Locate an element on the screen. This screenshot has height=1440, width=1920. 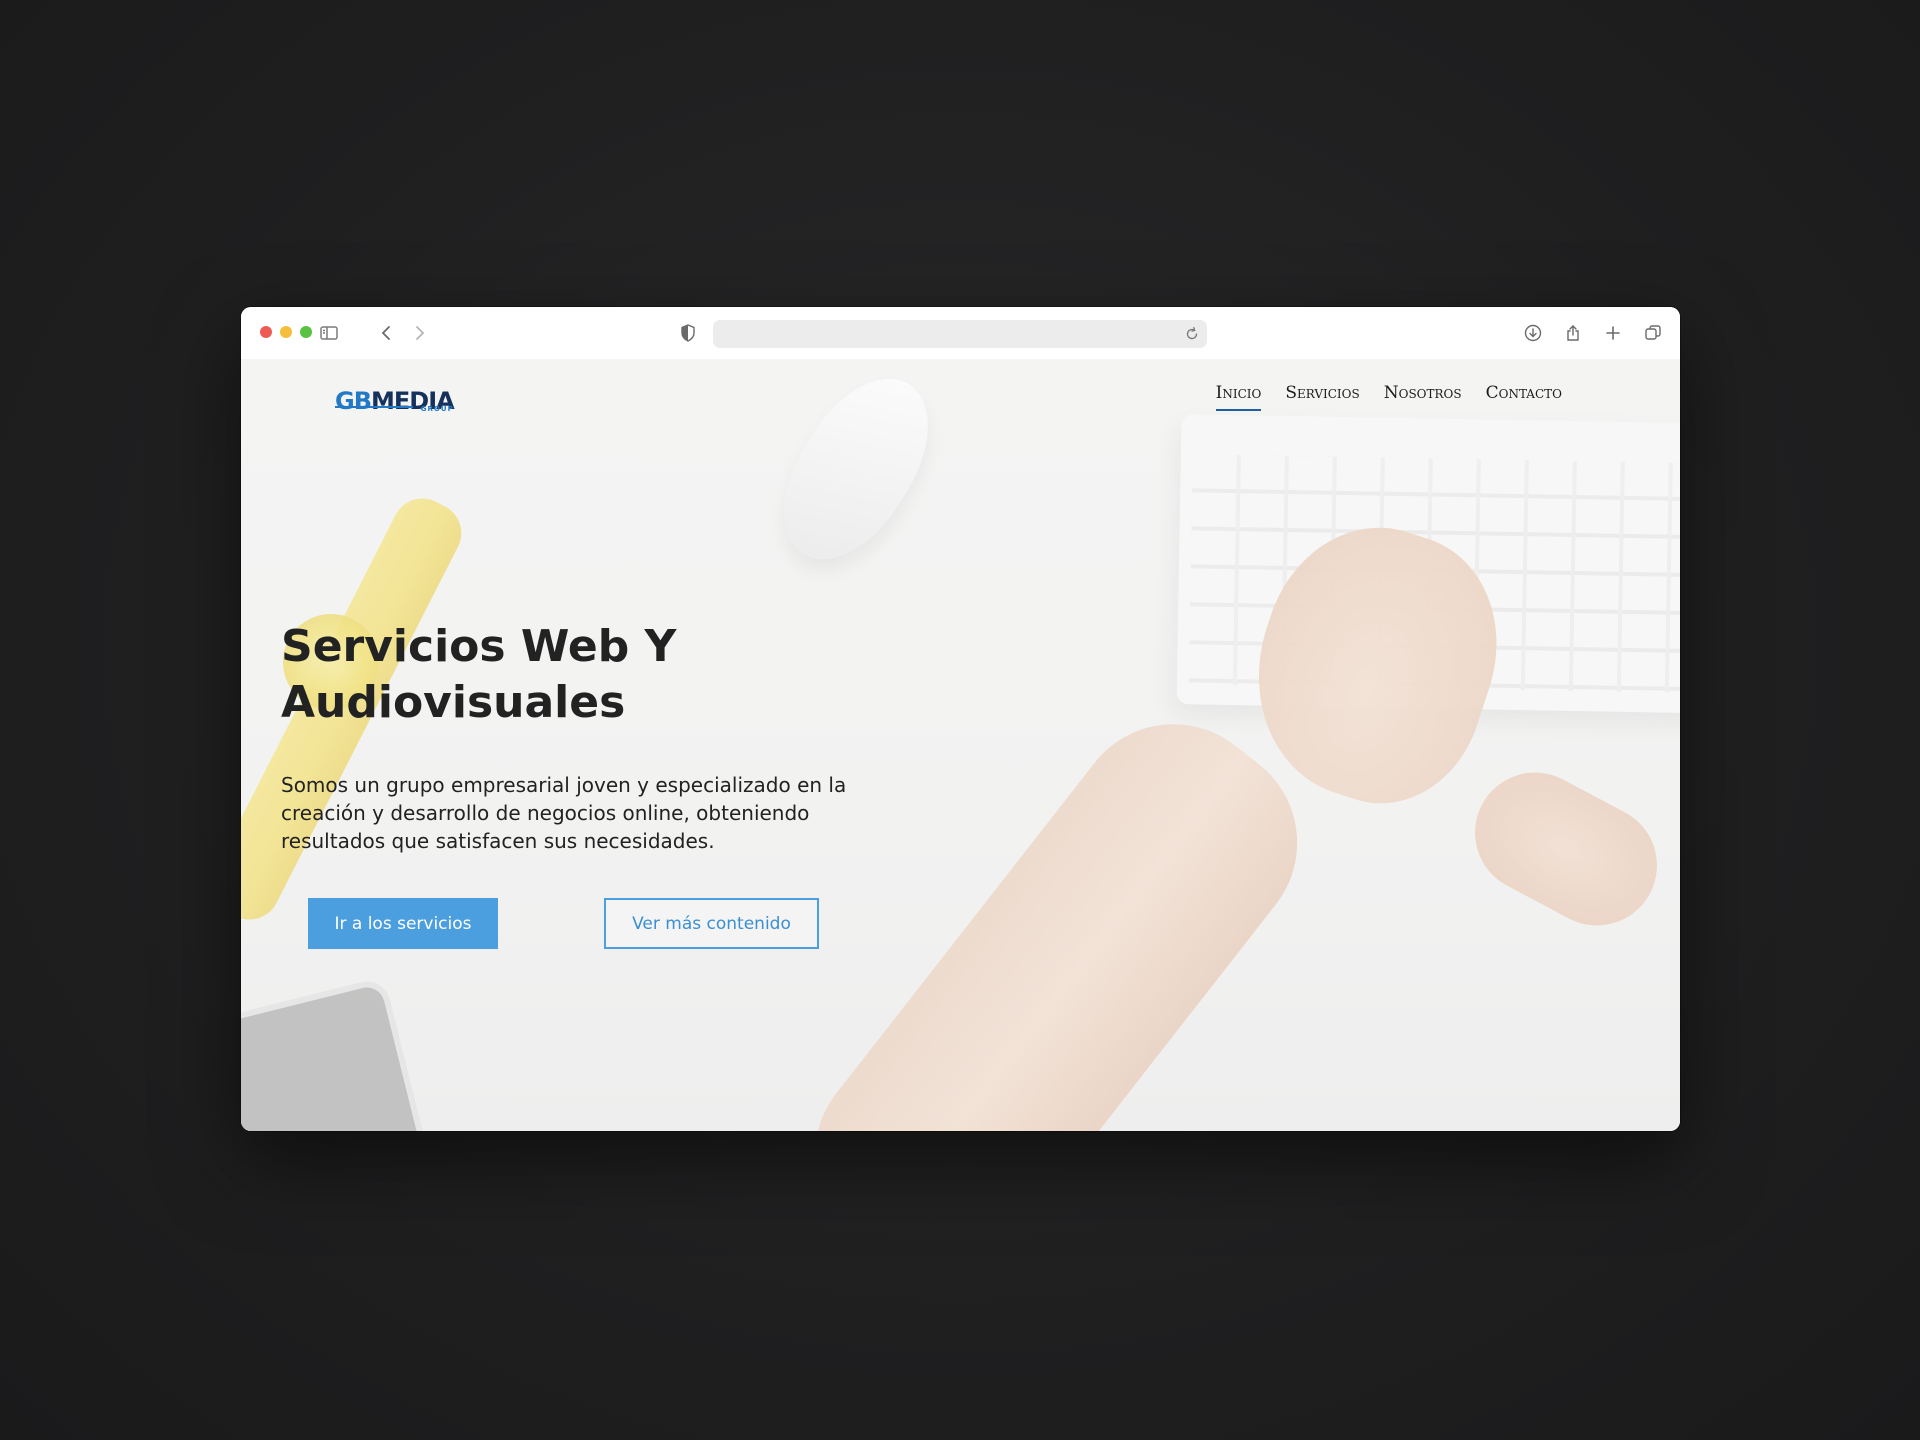
services-button: Ir a los servicios is located at coordinates (403, 923).